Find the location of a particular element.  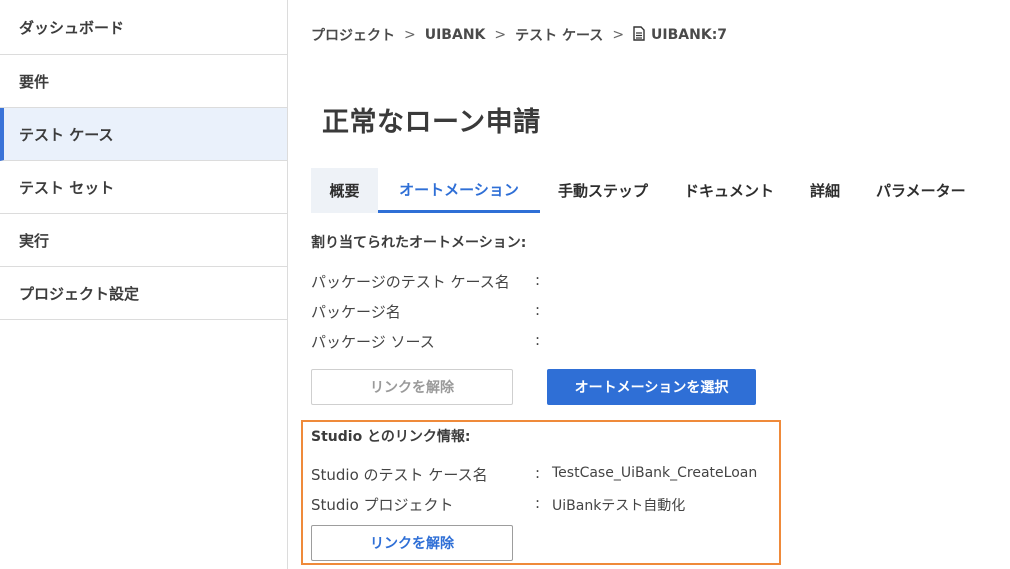

select-automation-button: オートメーションを選択 is located at coordinates (651, 387).